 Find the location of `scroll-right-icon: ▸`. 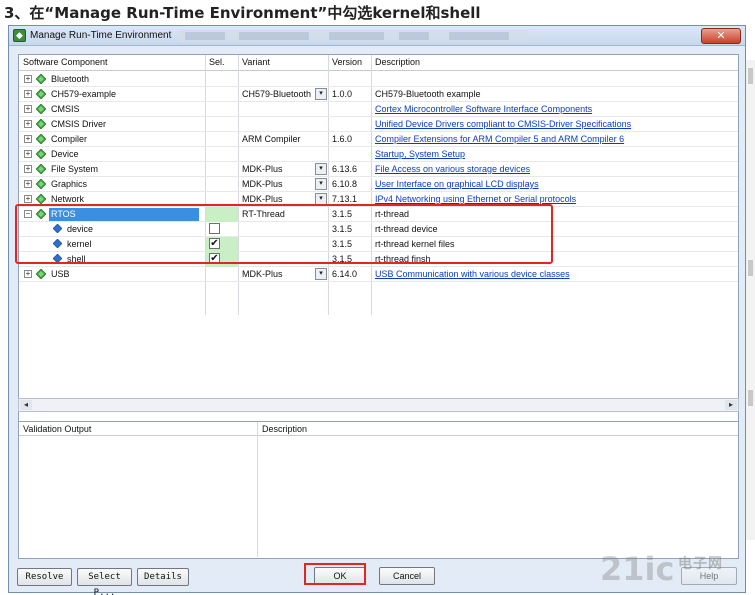

scroll-right-icon: ▸ is located at coordinates (731, 405).